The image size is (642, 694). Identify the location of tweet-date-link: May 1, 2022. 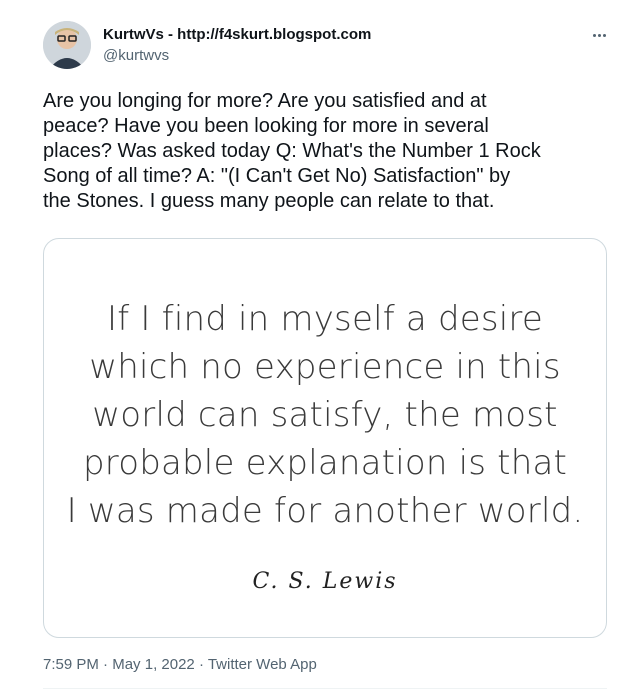
(153, 664).